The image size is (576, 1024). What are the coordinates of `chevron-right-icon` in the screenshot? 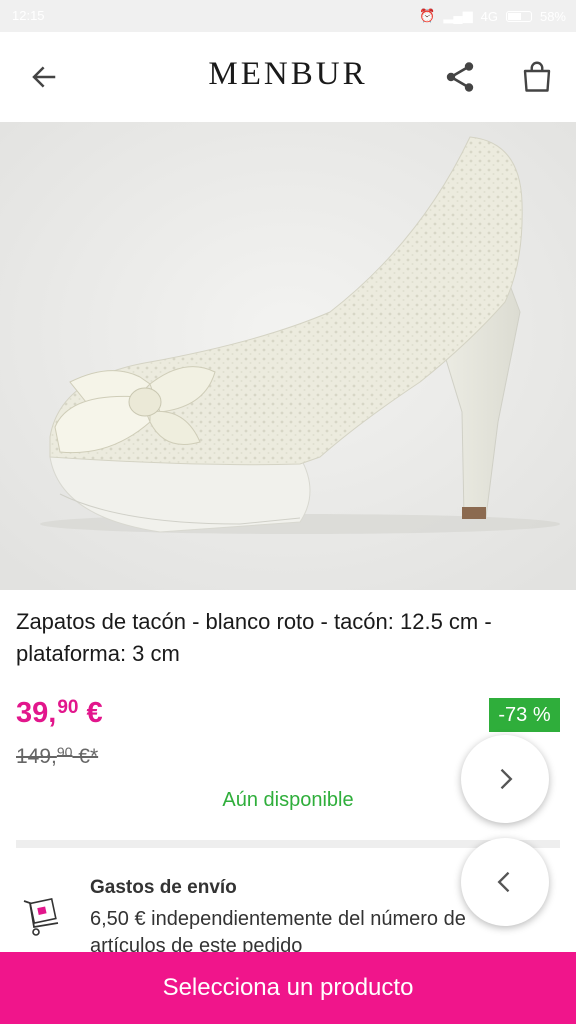 It's located at (506, 779).